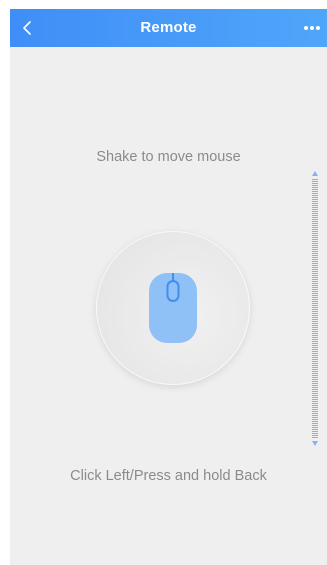 The image size is (327, 565). Describe the element at coordinates (168, 157) in the screenshot. I see `shake-hint-text: Shake to move mouse` at that location.